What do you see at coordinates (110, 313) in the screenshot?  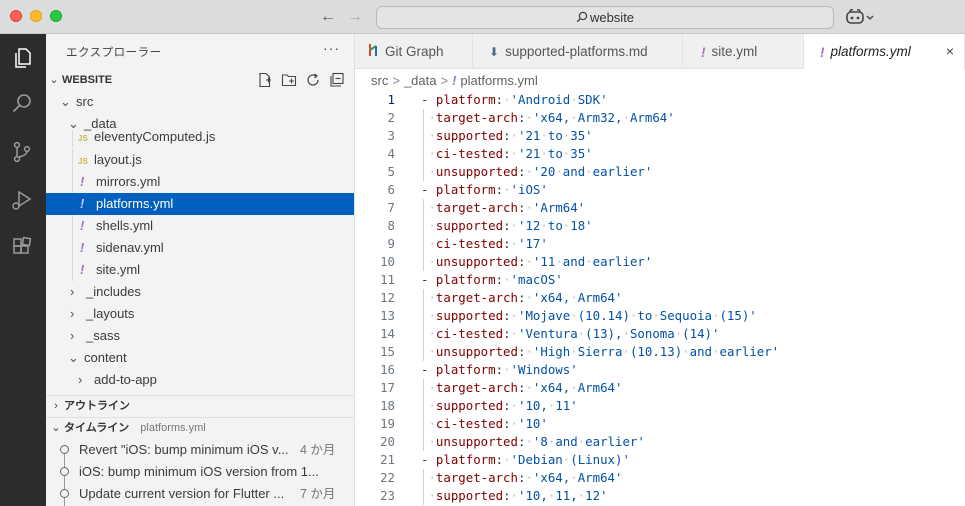 I see `tree-item-label: _layouts` at bounding box center [110, 313].